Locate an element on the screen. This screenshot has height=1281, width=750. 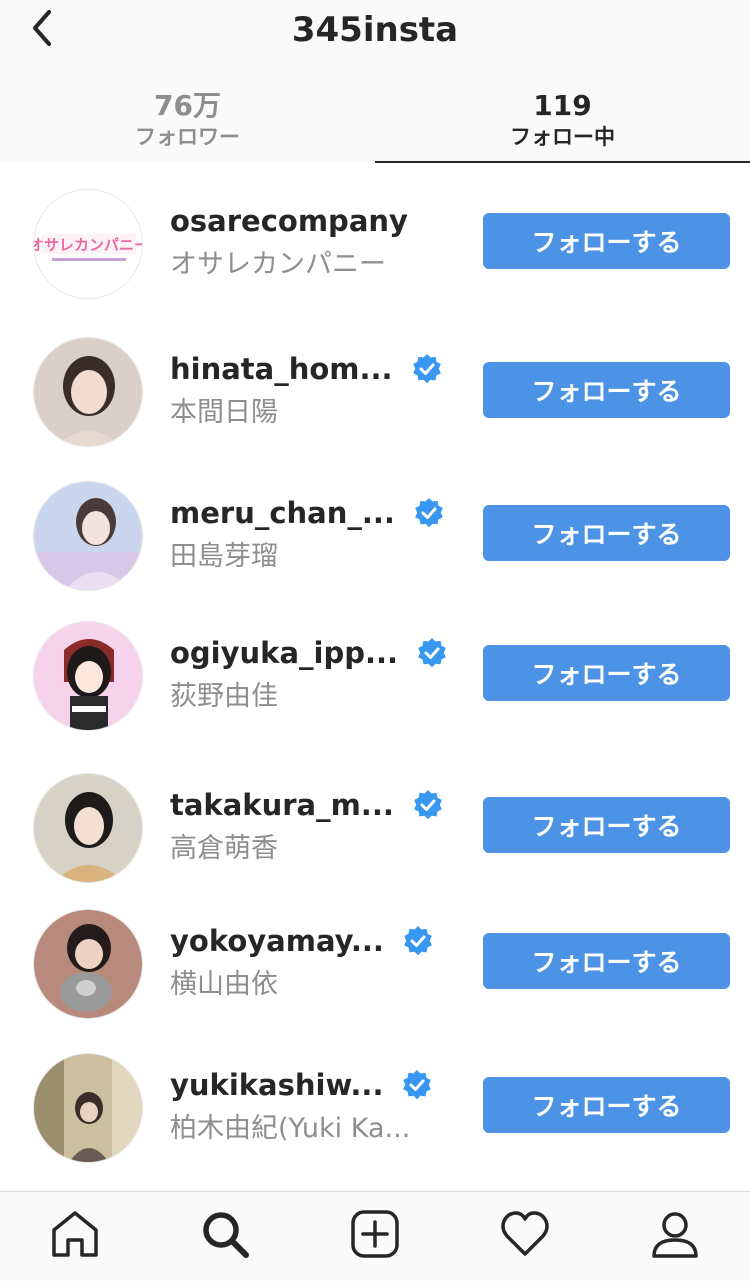
username: osarecompany is located at coordinates (289, 221).